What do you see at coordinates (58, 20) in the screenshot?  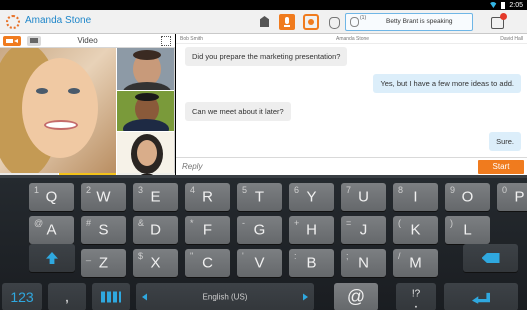 I see `user-name: Amanda Stone` at bounding box center [58, 20].